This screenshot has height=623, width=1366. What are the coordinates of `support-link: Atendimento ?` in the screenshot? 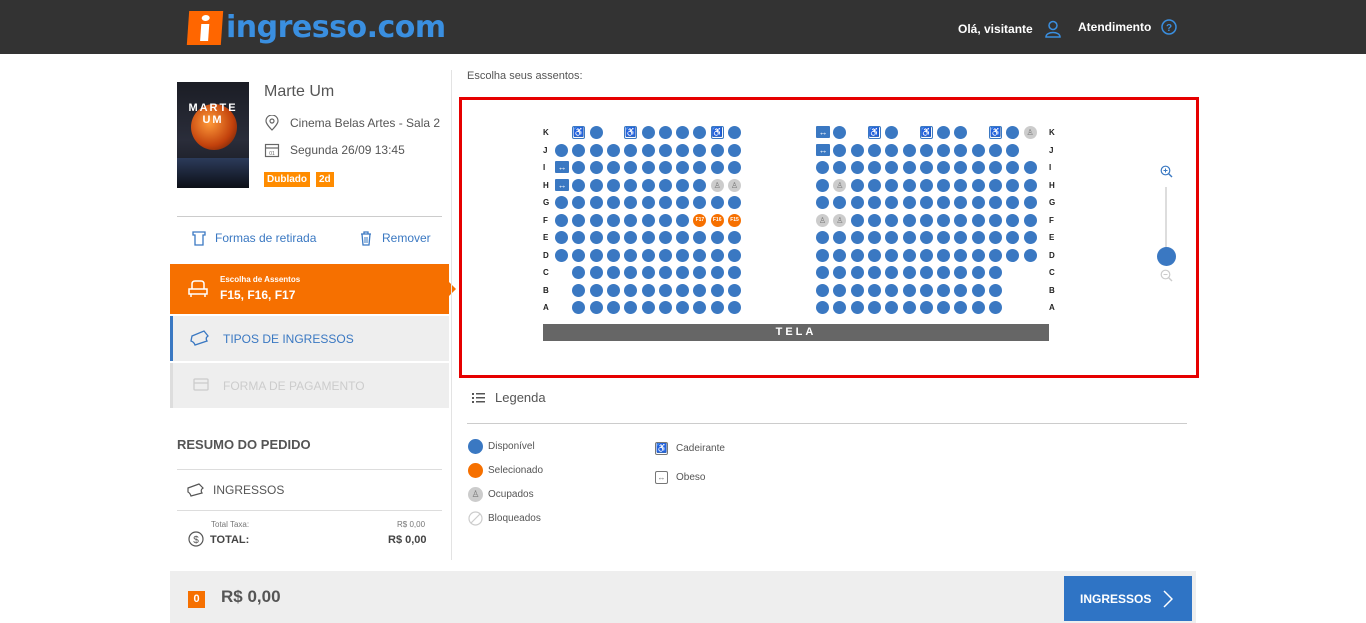 It's located at (1128, 27).